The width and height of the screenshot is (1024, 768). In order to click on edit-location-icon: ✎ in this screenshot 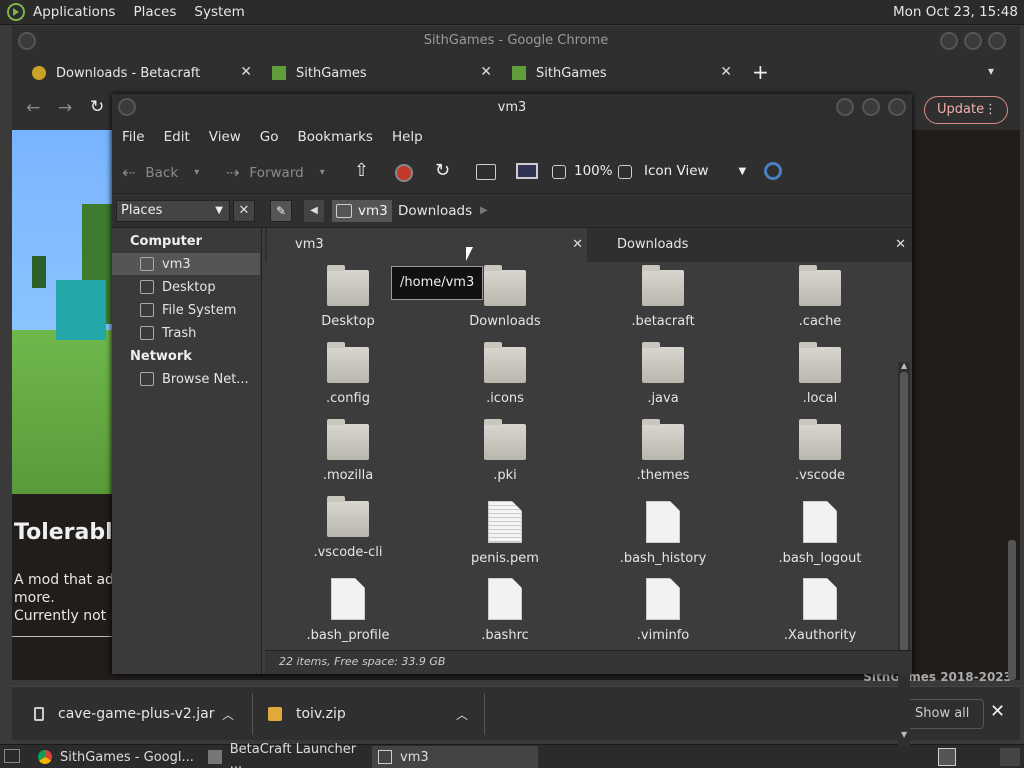, I will do `click(281, 211)`.